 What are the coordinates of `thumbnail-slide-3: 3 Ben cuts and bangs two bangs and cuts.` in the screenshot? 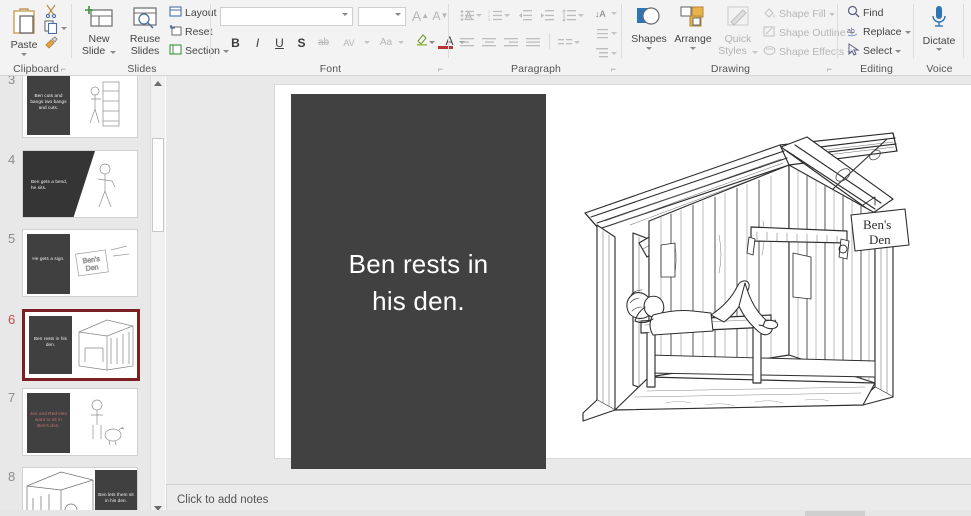 It's located at (75, 111).